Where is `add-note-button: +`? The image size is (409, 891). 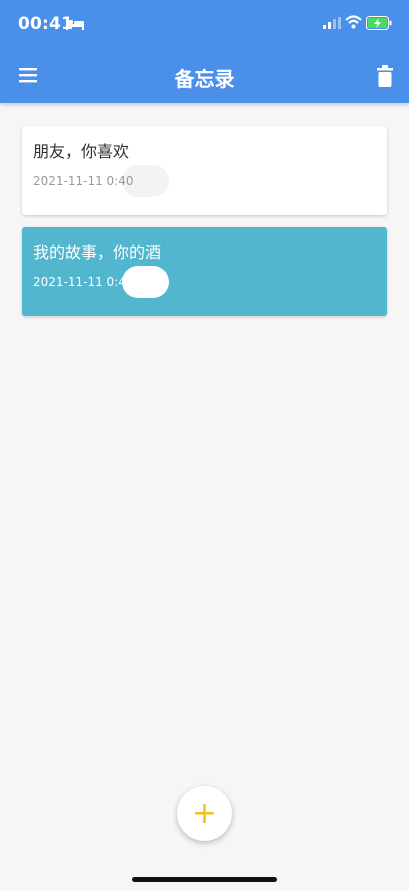
add-note-button: + is located at coordinates (204, 813).